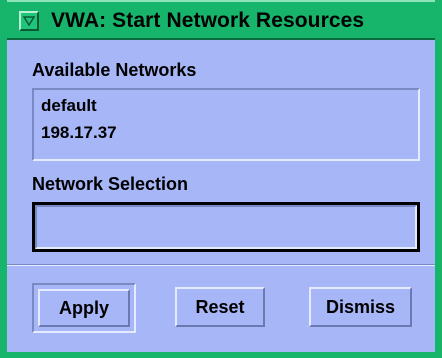  What do you see at coordinates (110, 184) in the screenshot?
I see `network-selection-label: Network Selection` at bounding box center [110, 184].